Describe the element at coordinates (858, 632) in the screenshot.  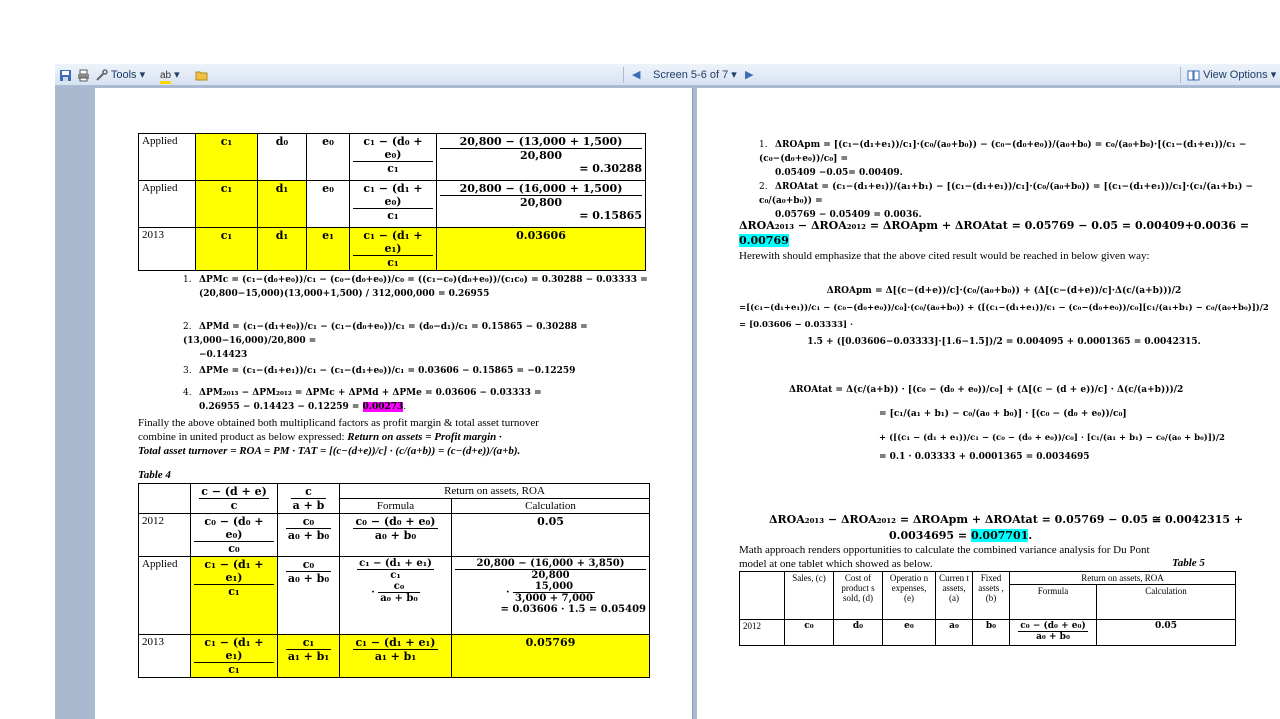
I see `cell-d: d₀` at that location.